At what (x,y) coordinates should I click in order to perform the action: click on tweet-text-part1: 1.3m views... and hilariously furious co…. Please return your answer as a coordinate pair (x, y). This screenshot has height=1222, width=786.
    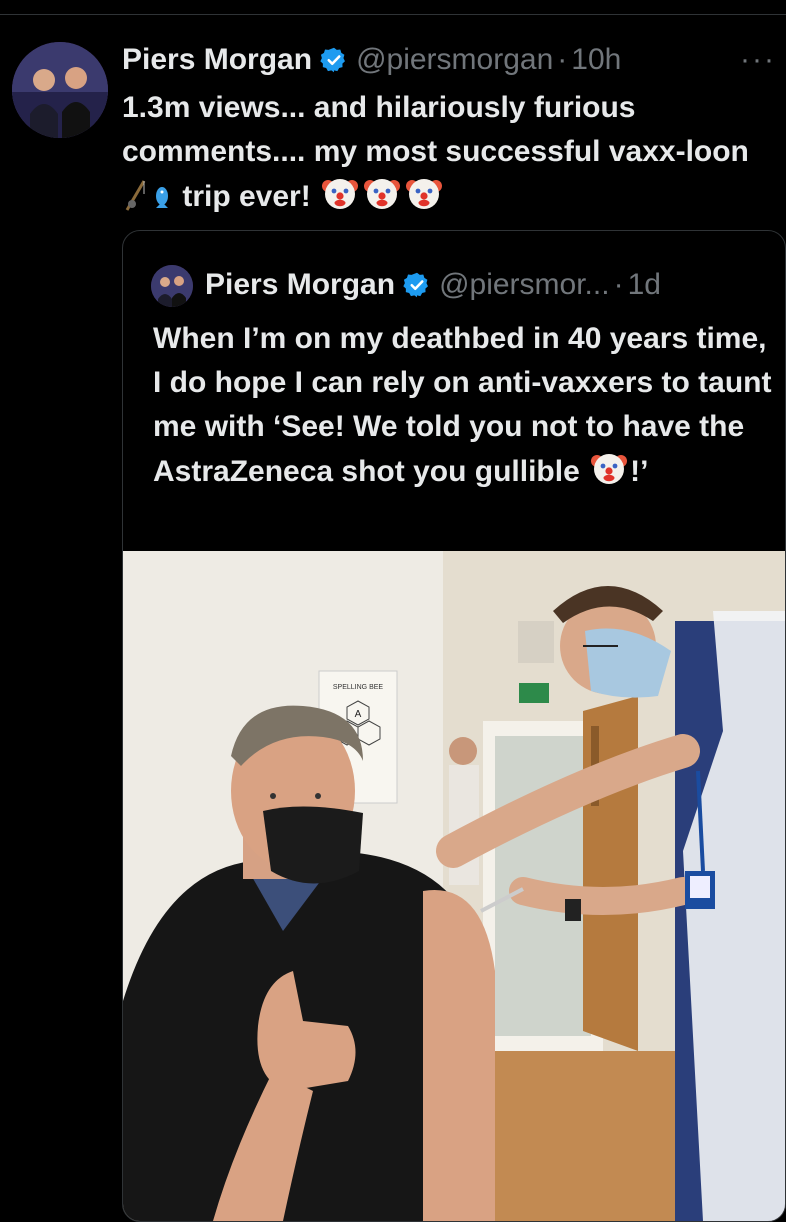
    Looking at the image, I should click on (440, 129).